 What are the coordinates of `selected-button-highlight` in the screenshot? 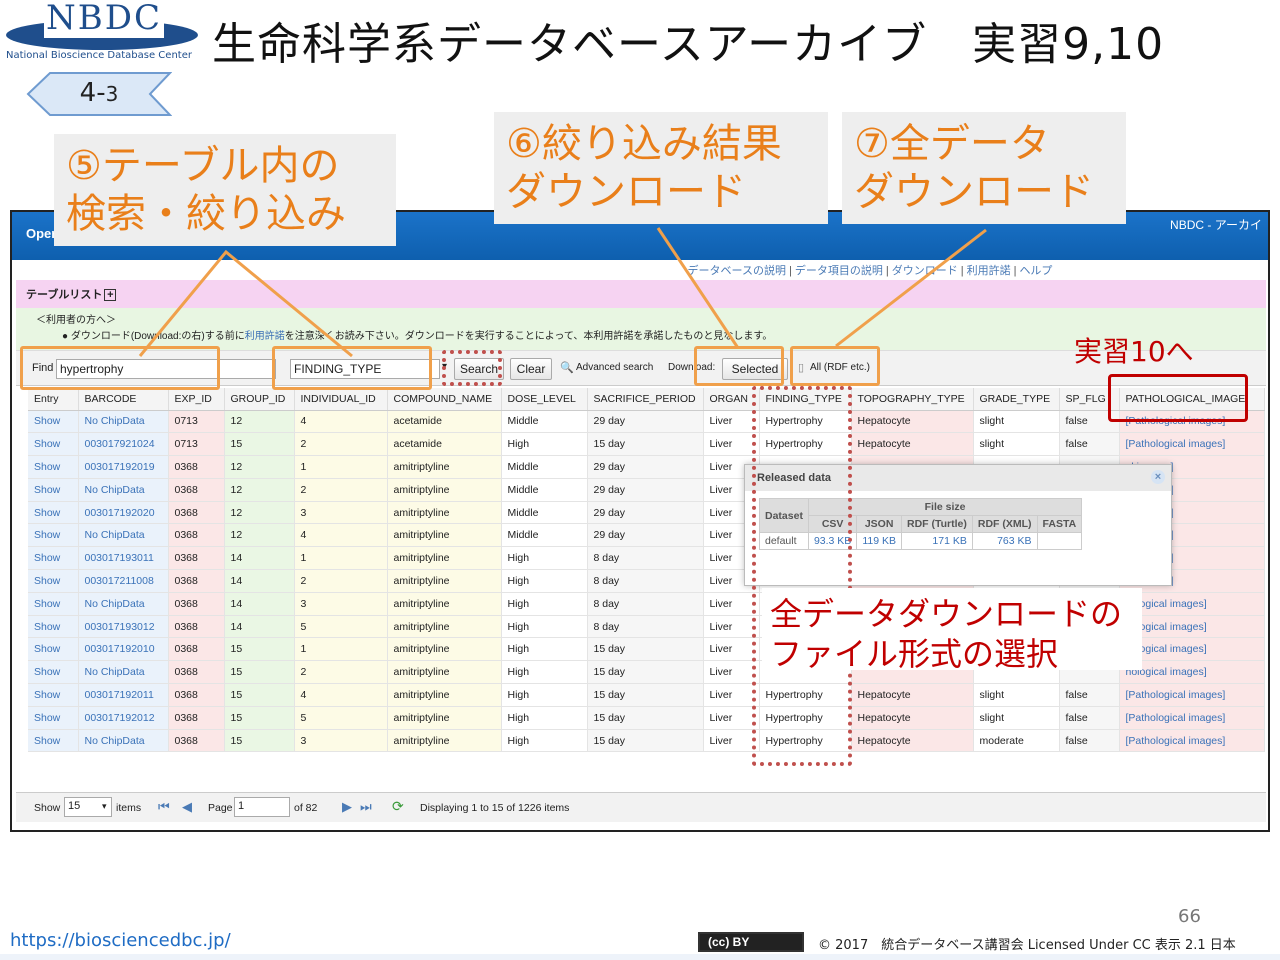 It's located at (739, 366).